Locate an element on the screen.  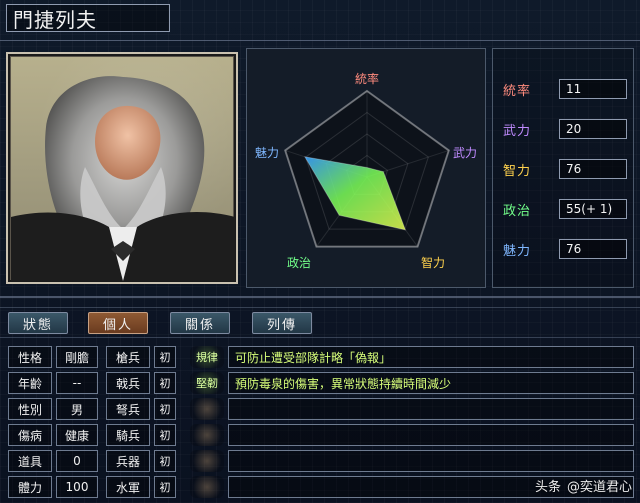
skill-name: 堅韌 is located at coordinates (207, 383).